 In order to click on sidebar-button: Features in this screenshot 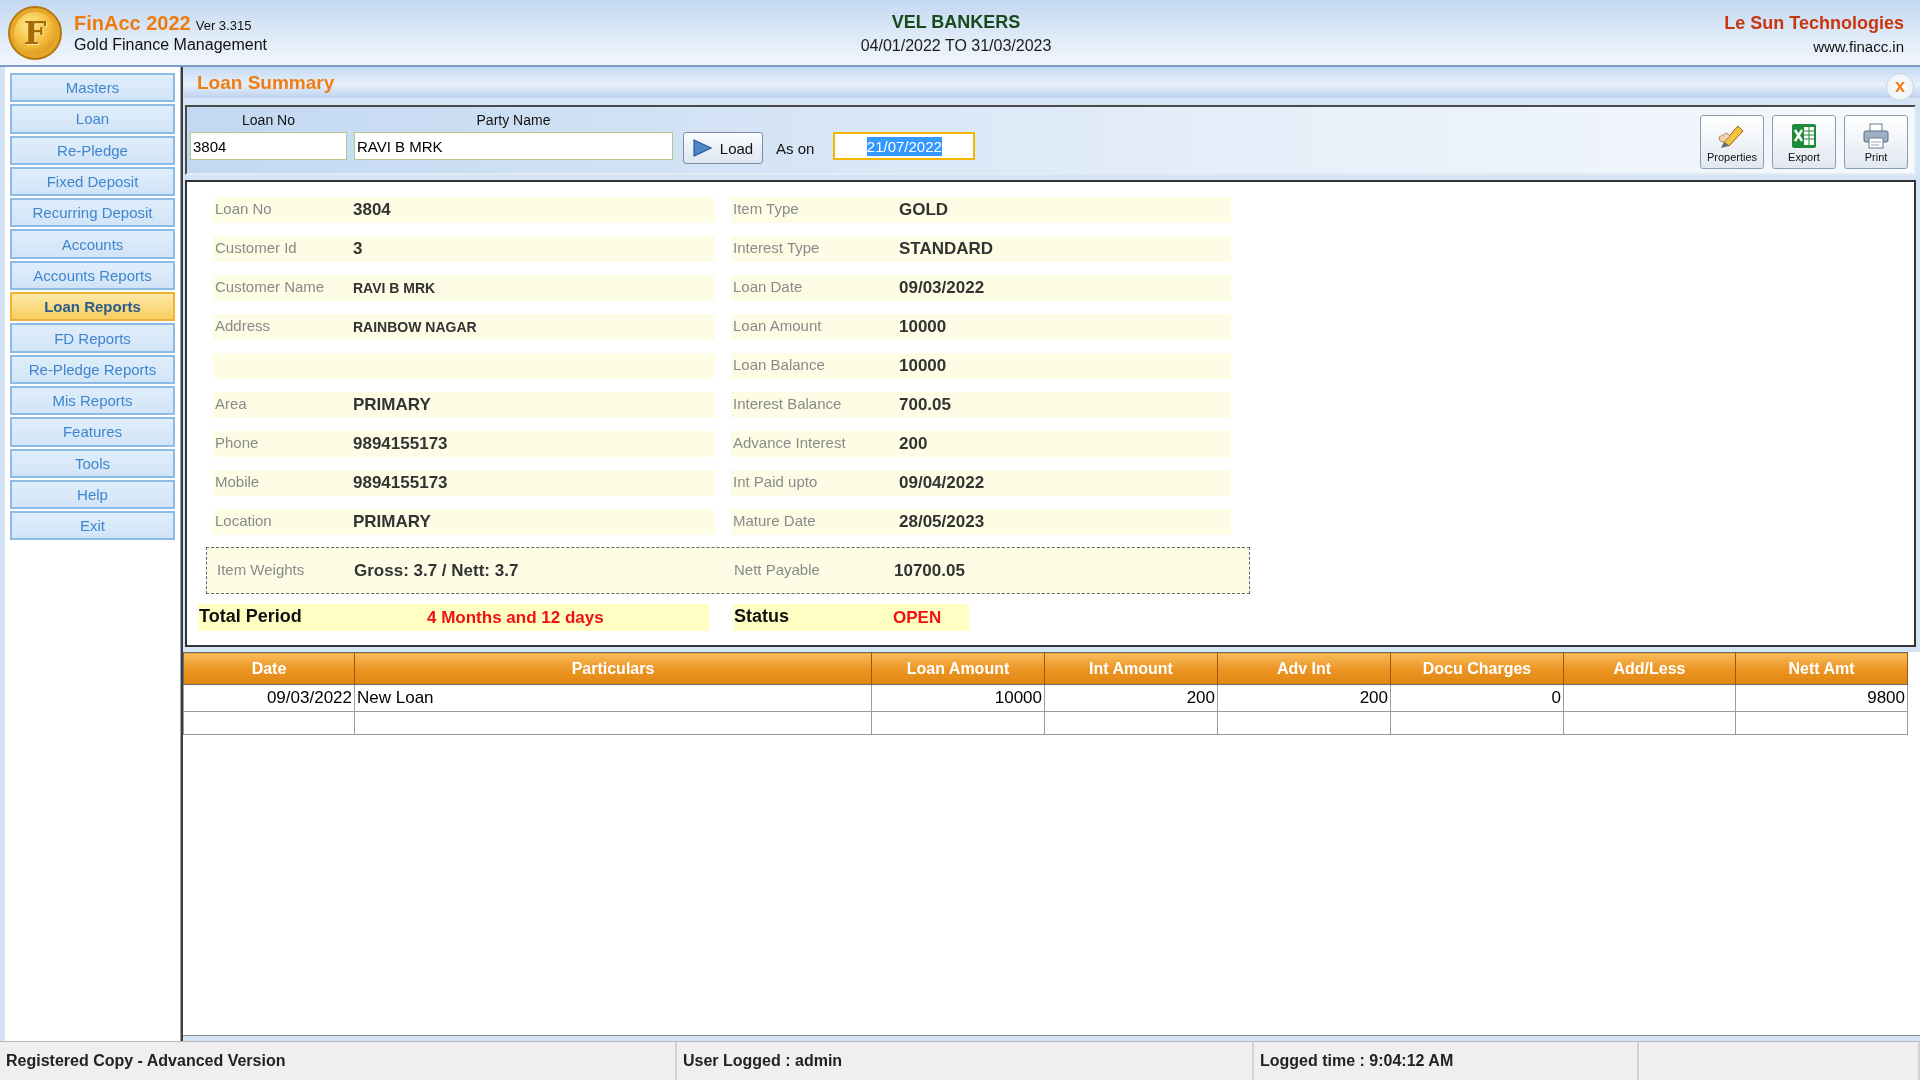, I will do `click(92, 432)`.